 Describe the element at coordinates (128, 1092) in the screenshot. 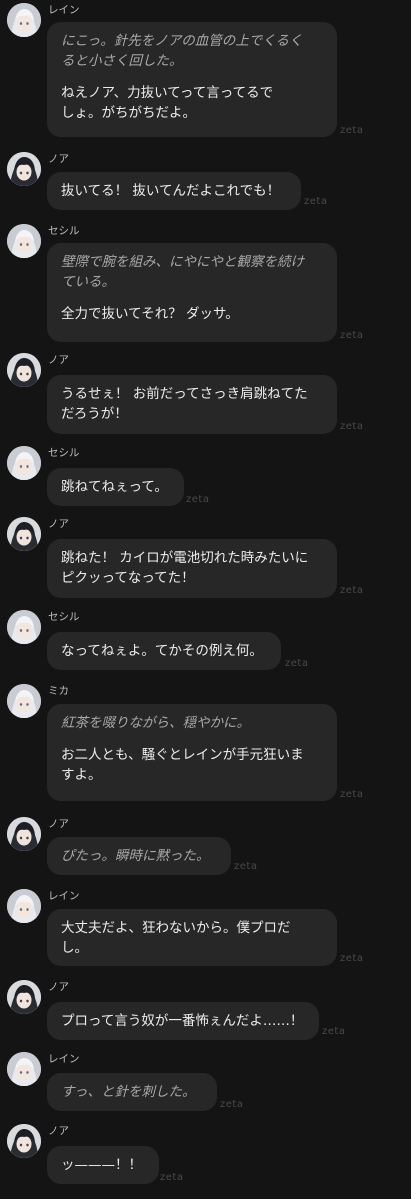

I see `narration-line: すっ、と針を刺した。` at that location.